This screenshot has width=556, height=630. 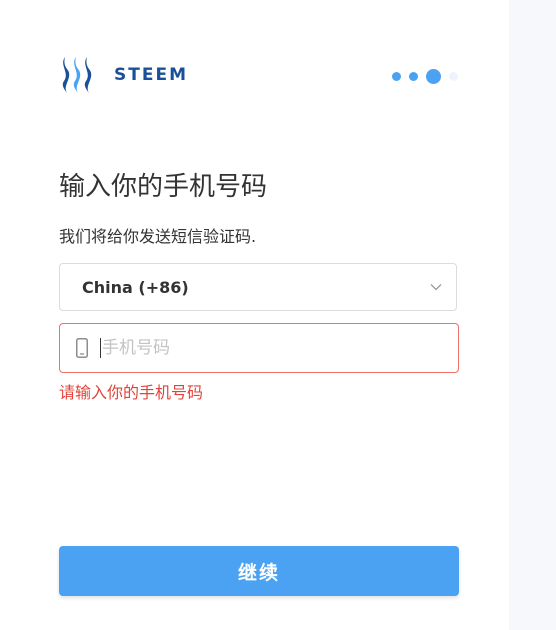 What do you see at coordinates (131, 392) in the screenshot?
I see `phone-error-message: 请输入你的手机号码` at bounding box center [131, 392].